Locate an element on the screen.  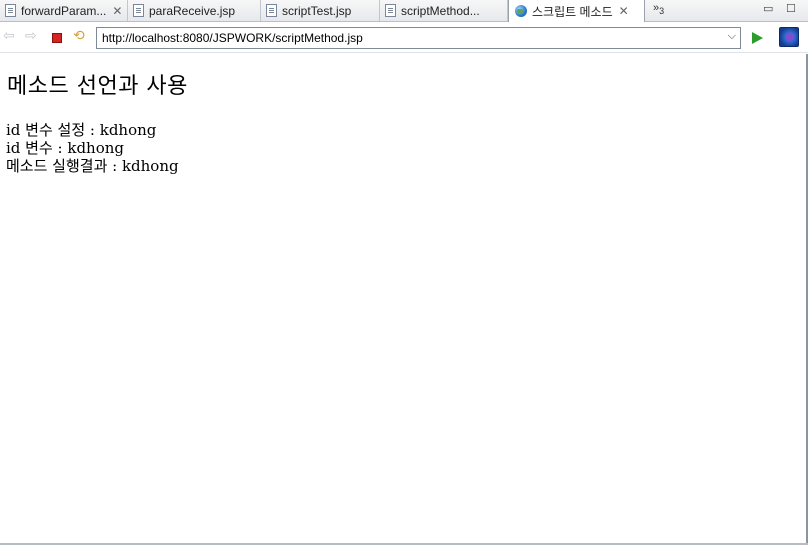
refresh-icon: ⟲ is located at coordinates (79, 36).